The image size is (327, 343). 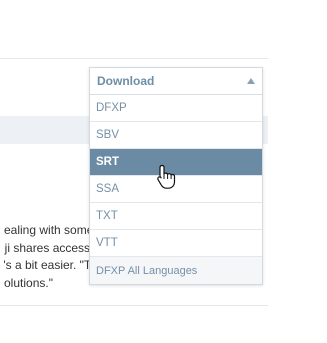 I want to click on bottom-divider, so click(x=134, y=305).